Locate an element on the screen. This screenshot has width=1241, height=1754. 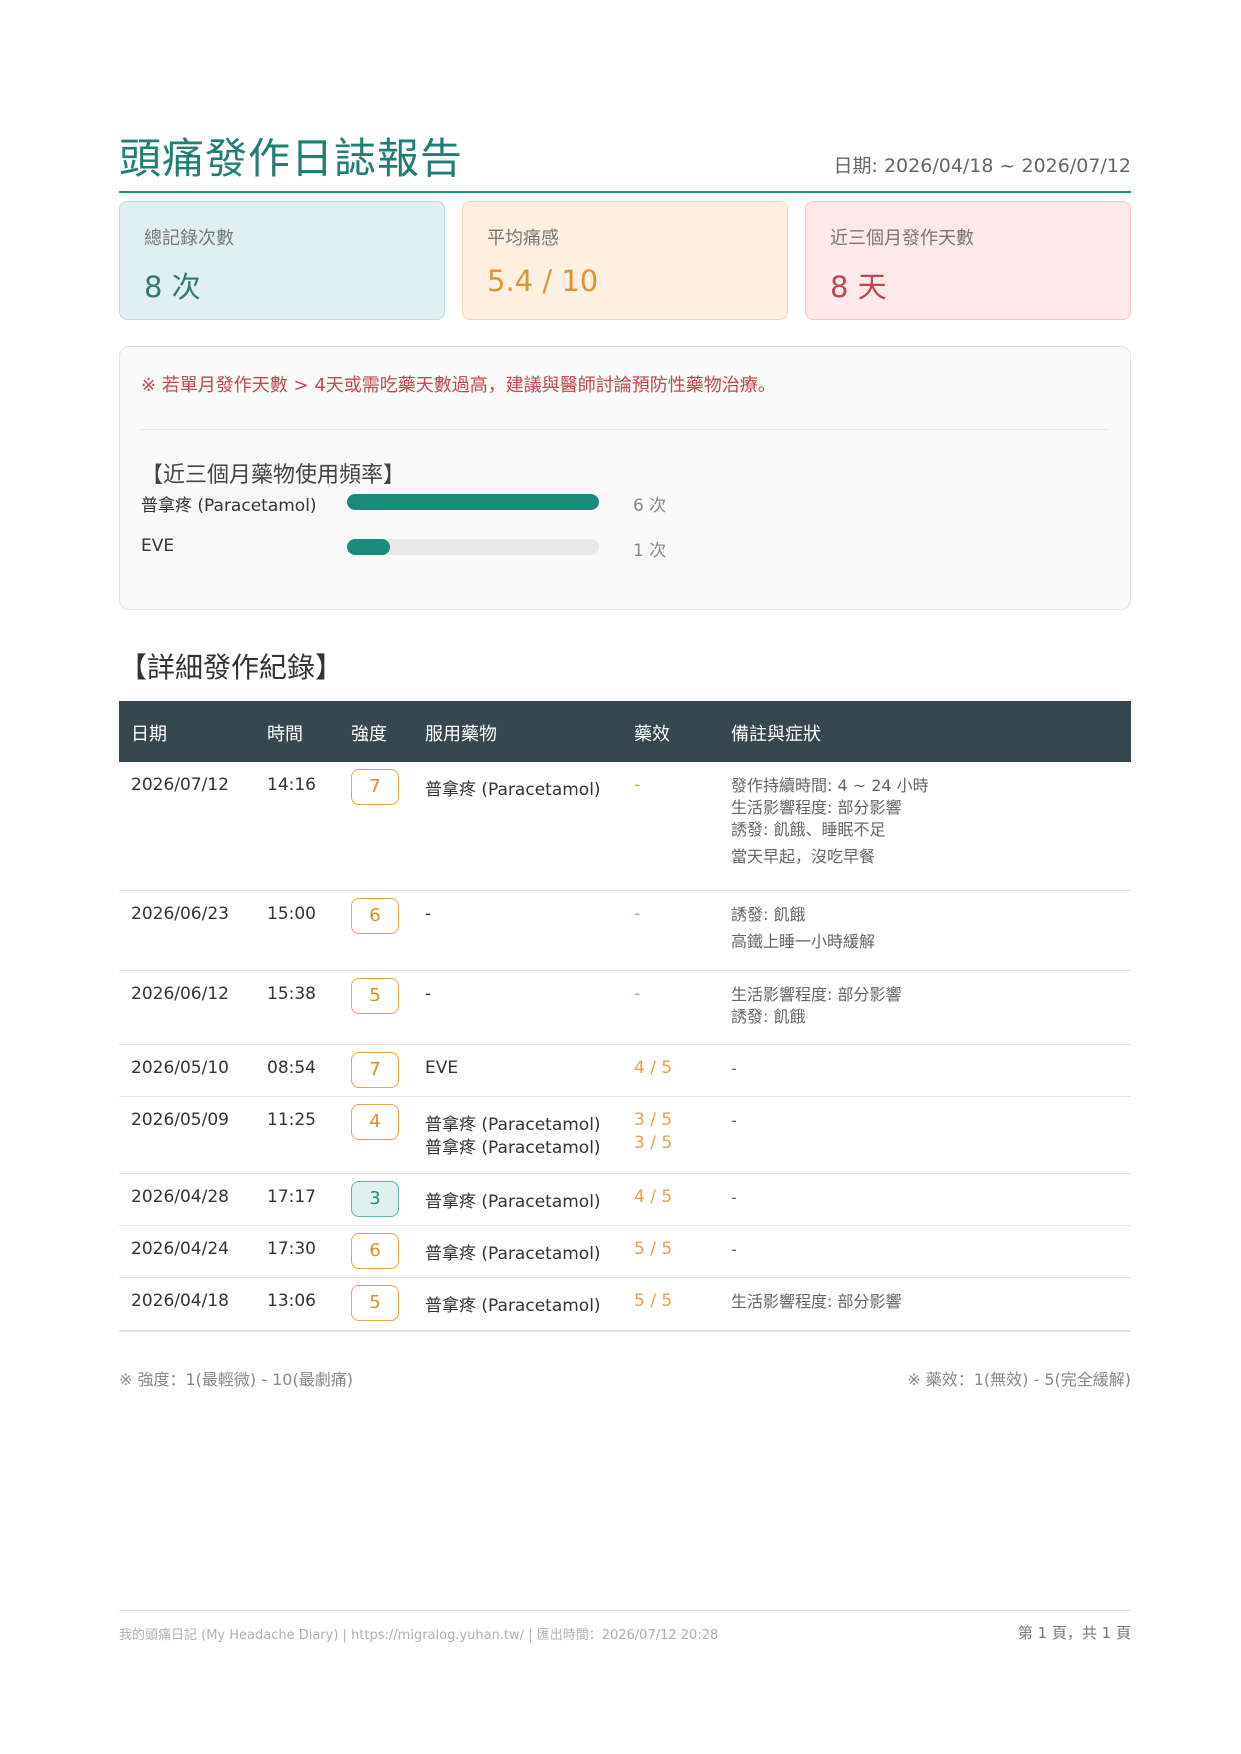
column-header-medication: 服用藥物 is located at coordinates (461, 734).